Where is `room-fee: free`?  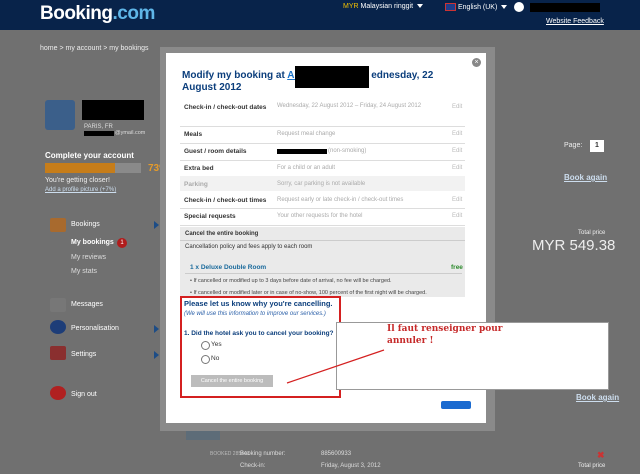 room-fee: free is located at coordinates (457, 267).